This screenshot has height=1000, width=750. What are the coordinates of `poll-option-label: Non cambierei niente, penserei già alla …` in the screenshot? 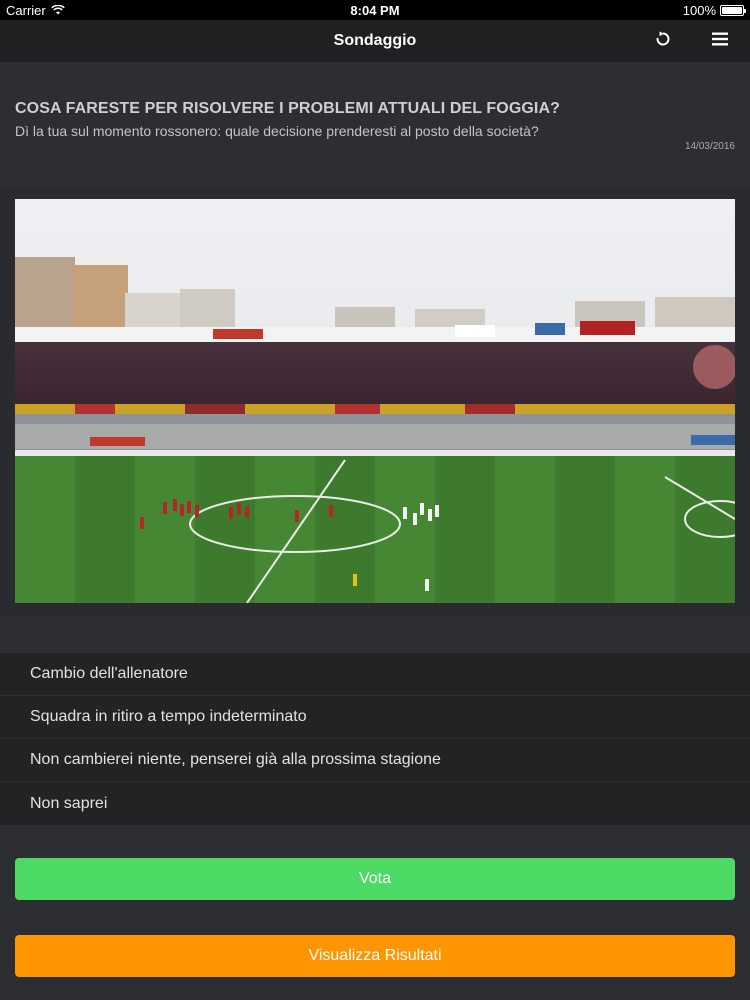 It's located at (235, 759).